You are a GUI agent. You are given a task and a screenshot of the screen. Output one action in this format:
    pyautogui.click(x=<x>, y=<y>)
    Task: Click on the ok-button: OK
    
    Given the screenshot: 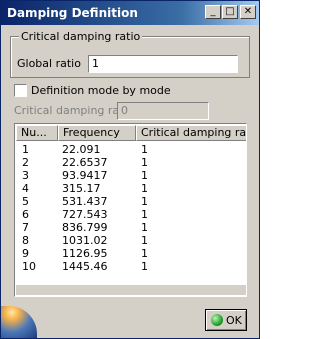 What is the action you would take?
    pyautogui.click(x=226, y=320)
    